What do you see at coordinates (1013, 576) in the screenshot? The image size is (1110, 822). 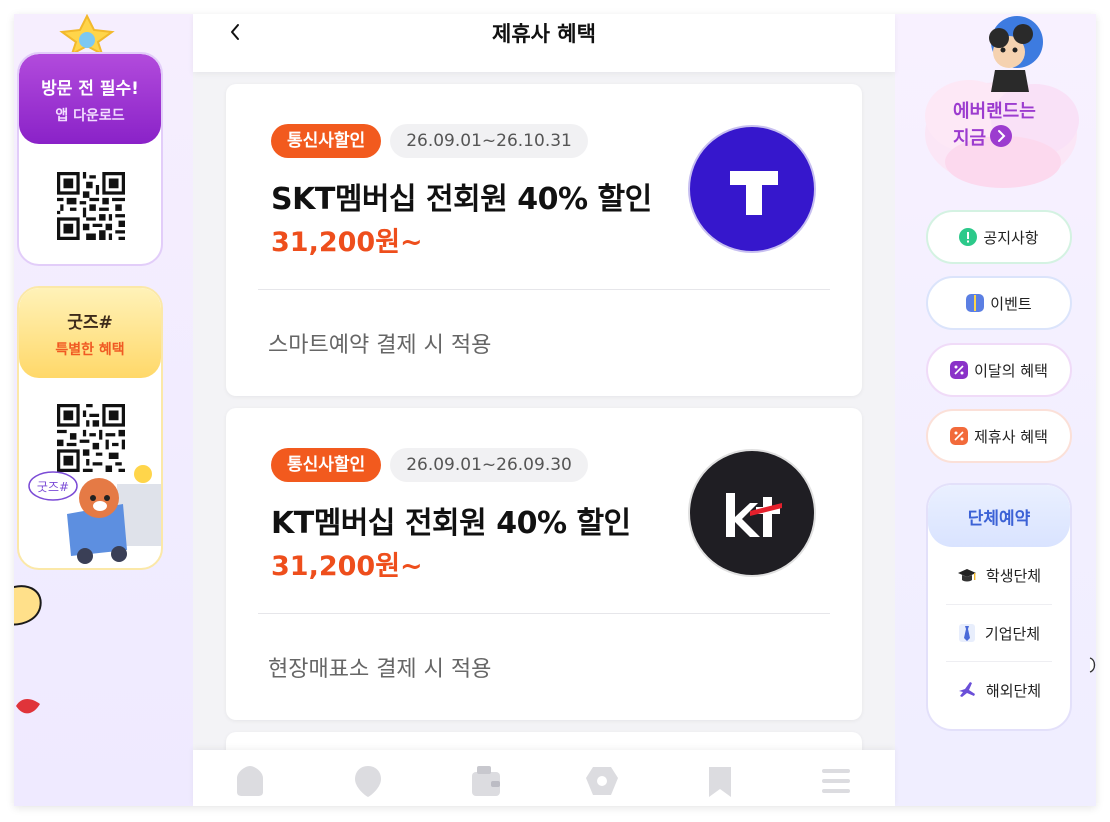 I see `student-group-label: 학생단체` at bounding box center [1013, 576].